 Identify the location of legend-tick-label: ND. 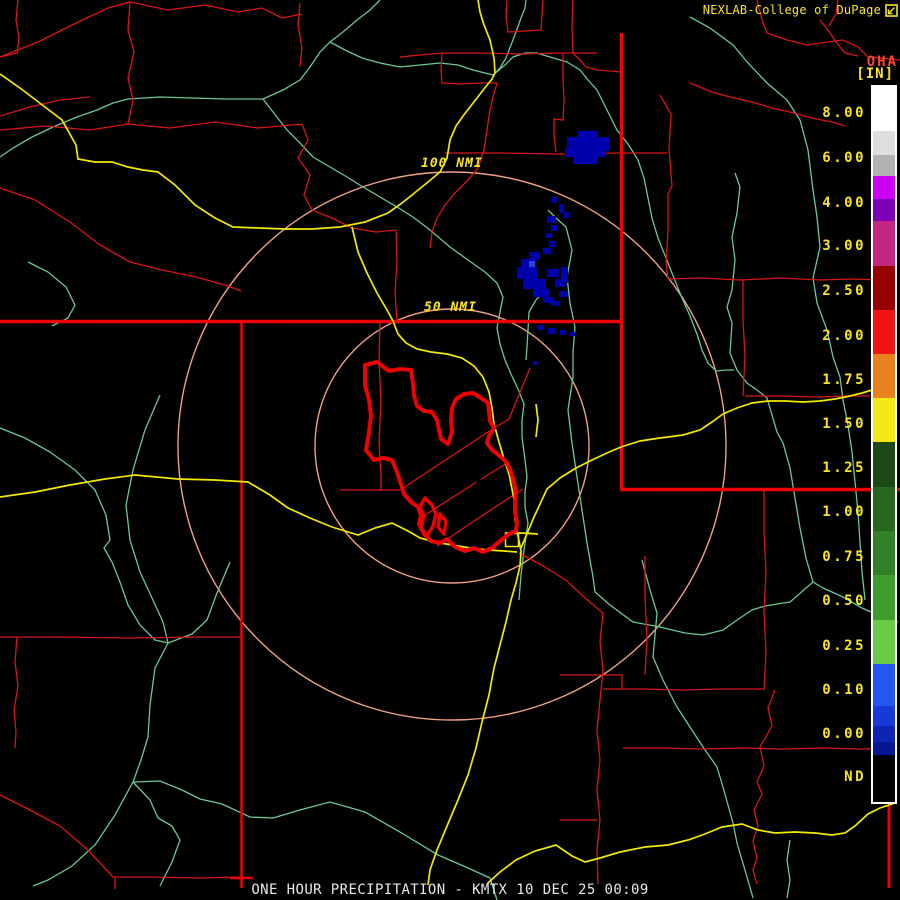
(855, 777).